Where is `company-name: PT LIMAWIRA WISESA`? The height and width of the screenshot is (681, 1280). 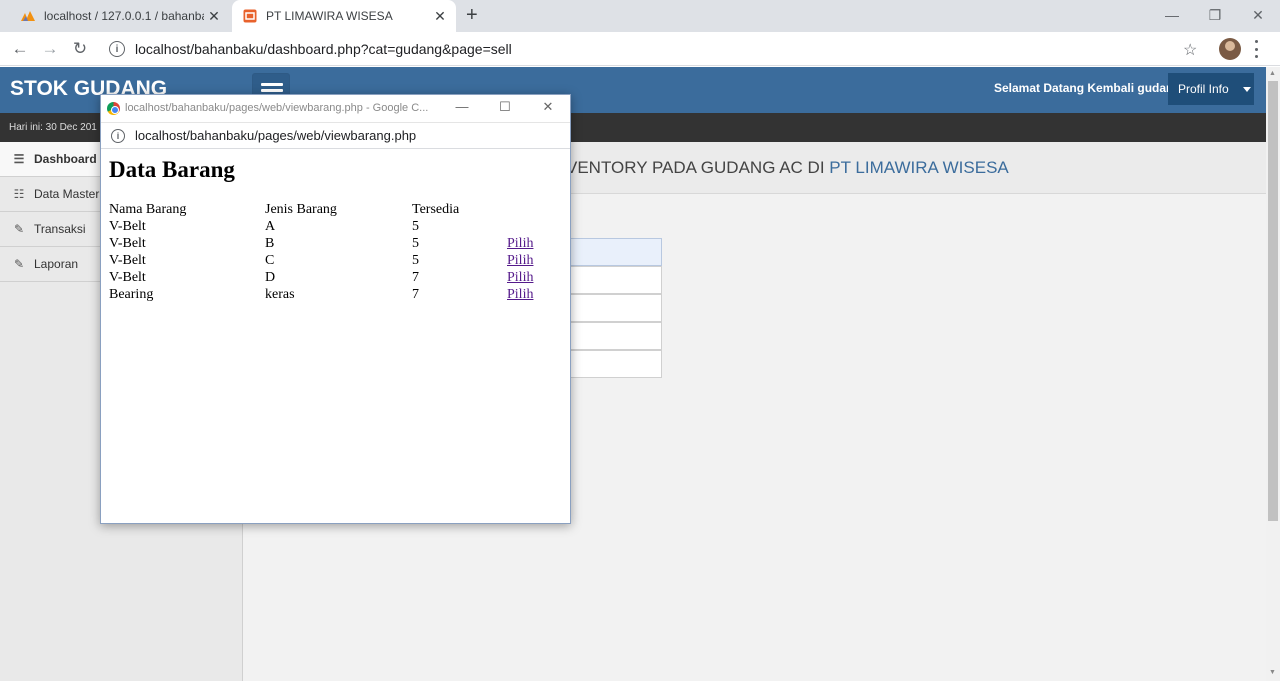
company-name: PT LIMAWIRA WISESA is located at coordinates (919, 167).